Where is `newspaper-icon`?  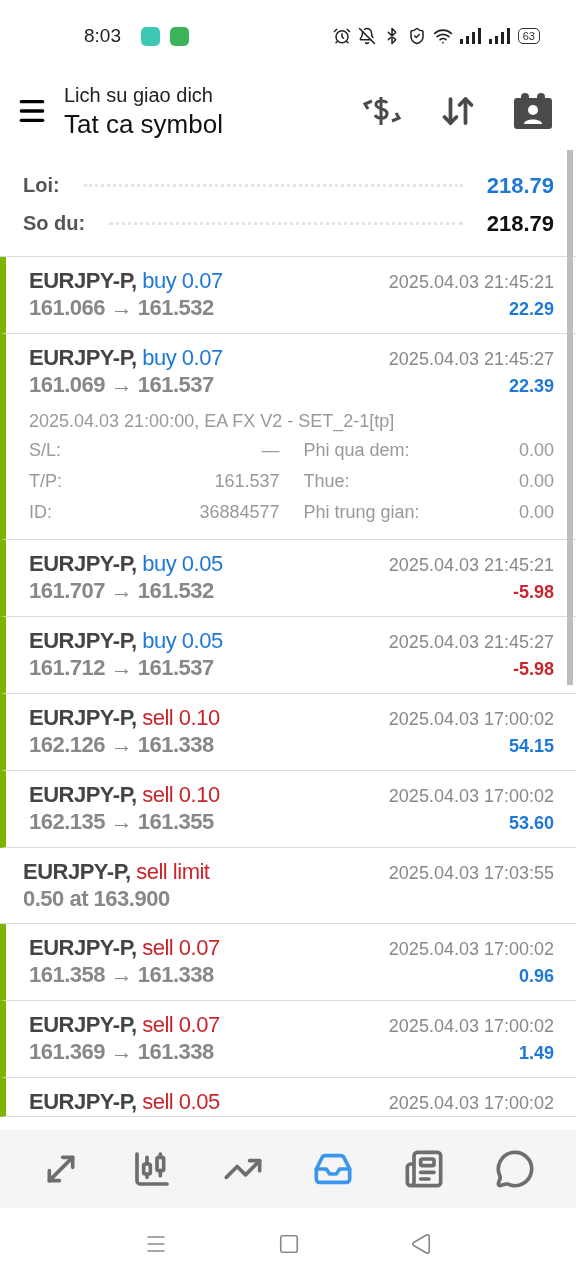 newspaper-icon is located at coordinates (423, 1169).